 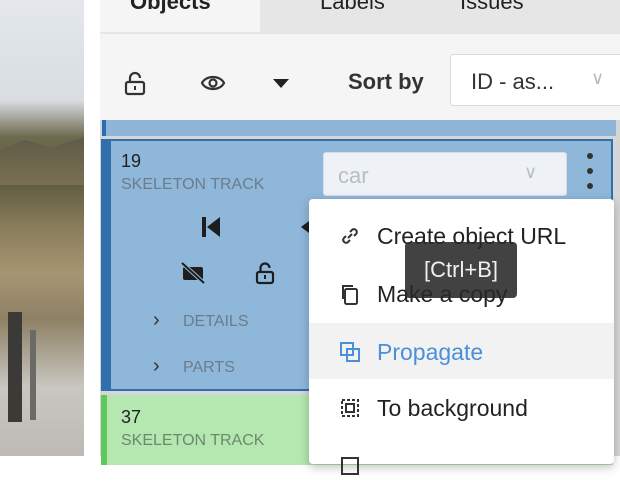 I want to click on object-id: 19, so click(x=131, y=161).